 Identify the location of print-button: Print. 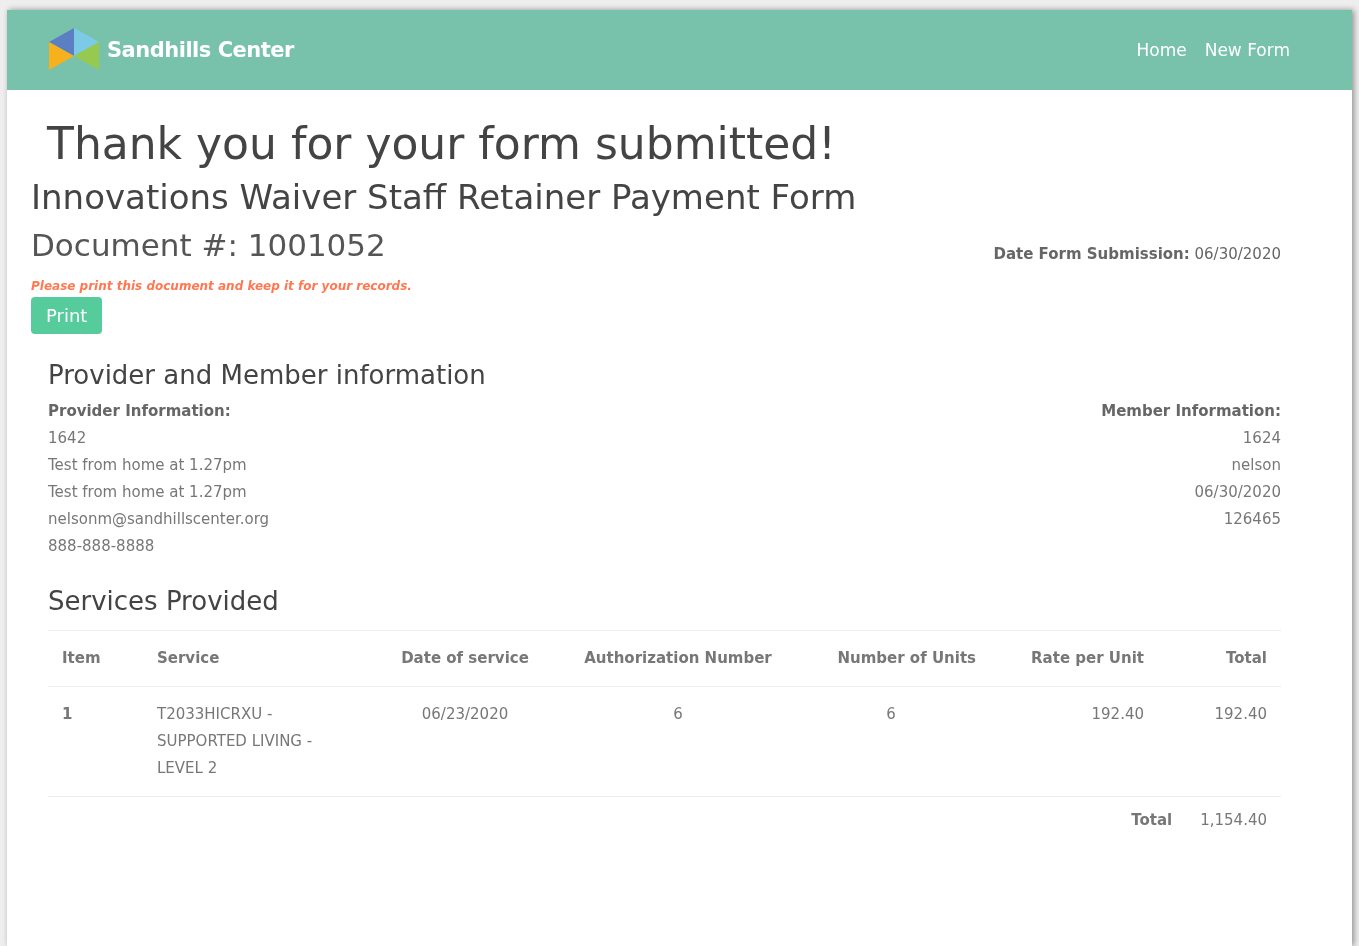
(67, 315).